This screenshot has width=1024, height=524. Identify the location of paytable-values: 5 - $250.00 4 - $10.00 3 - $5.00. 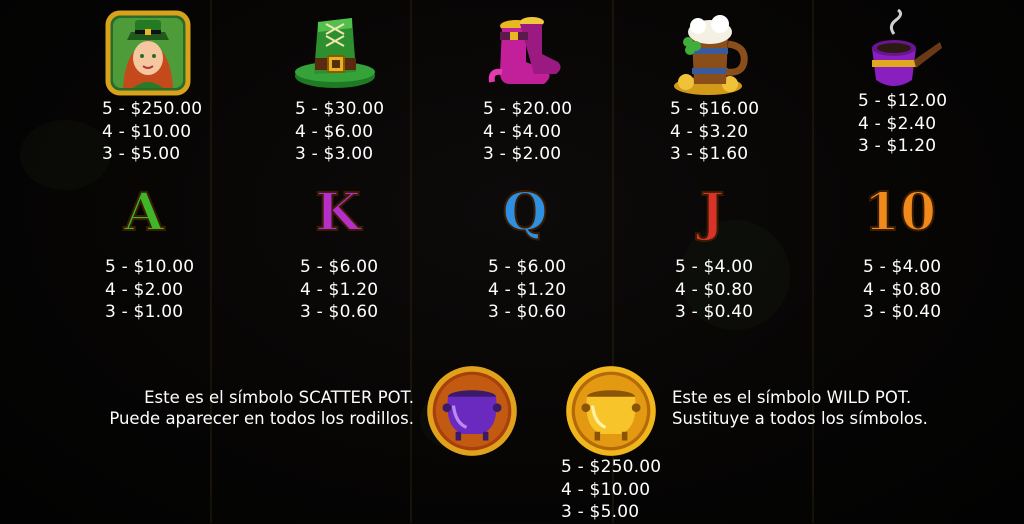
(152, 132).